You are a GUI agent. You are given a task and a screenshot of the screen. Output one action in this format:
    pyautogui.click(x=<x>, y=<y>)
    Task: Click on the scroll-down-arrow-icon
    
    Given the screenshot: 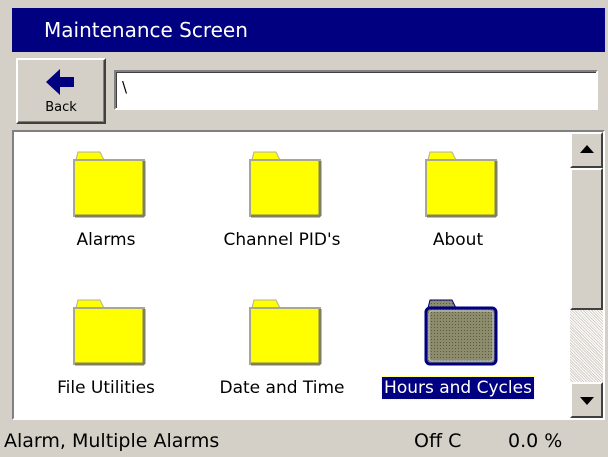 What is the action you would take?
    pyautogui.click(x=587, y=401)
    